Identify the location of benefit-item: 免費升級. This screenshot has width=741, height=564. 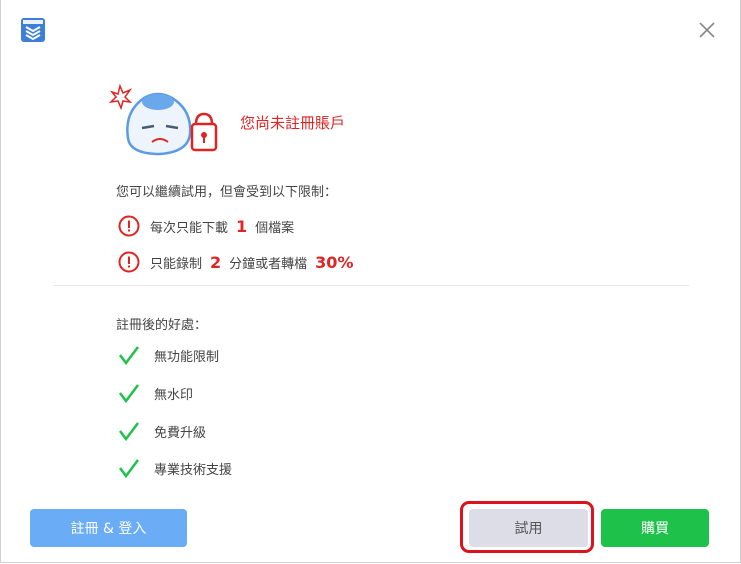
(162, 431).